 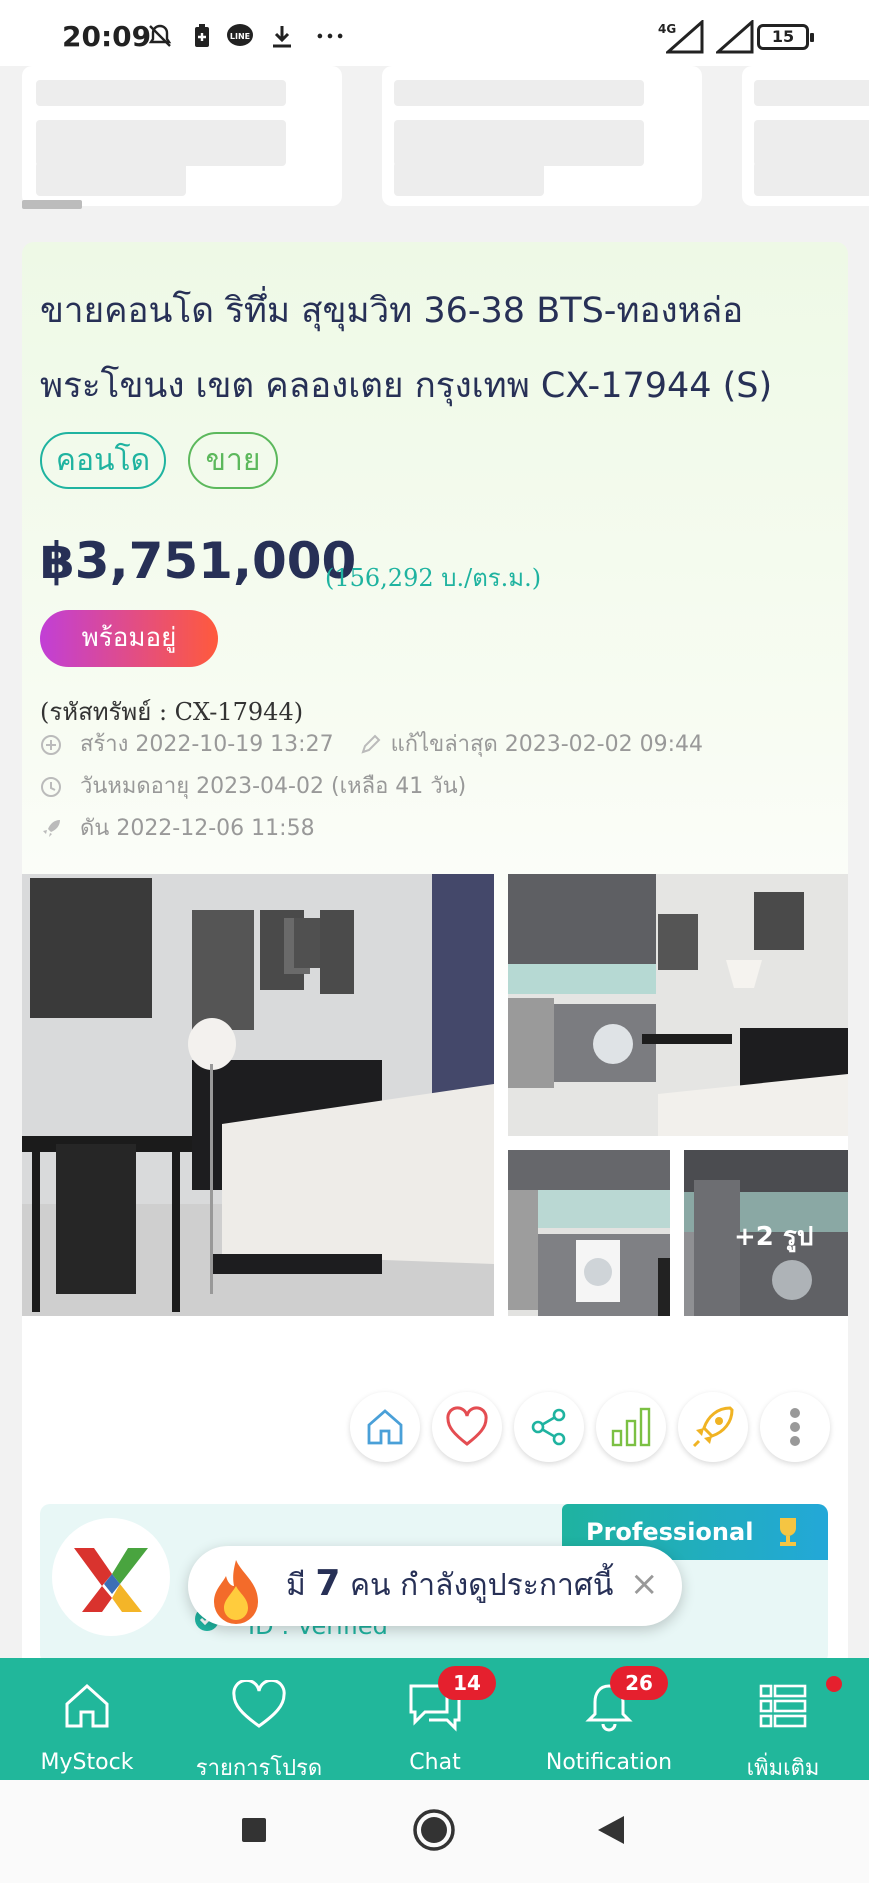 What do you see at coordinates (467, 1683) in the screenshot?
I see `chat-badge: 14` at bounding box center [467, 1683].